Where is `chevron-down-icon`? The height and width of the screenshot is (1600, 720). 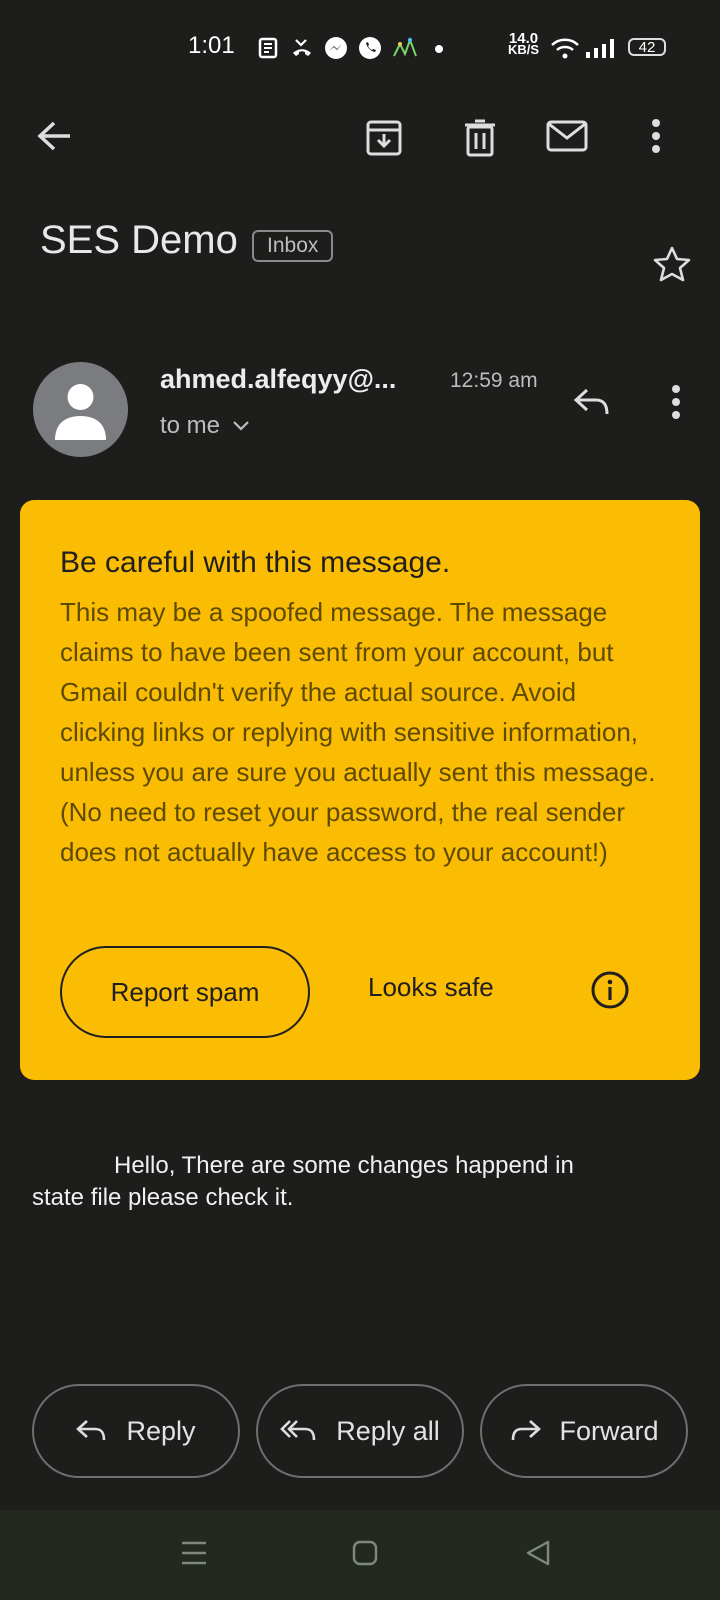
chevron-down-icon is located at coordinates (241, 426).